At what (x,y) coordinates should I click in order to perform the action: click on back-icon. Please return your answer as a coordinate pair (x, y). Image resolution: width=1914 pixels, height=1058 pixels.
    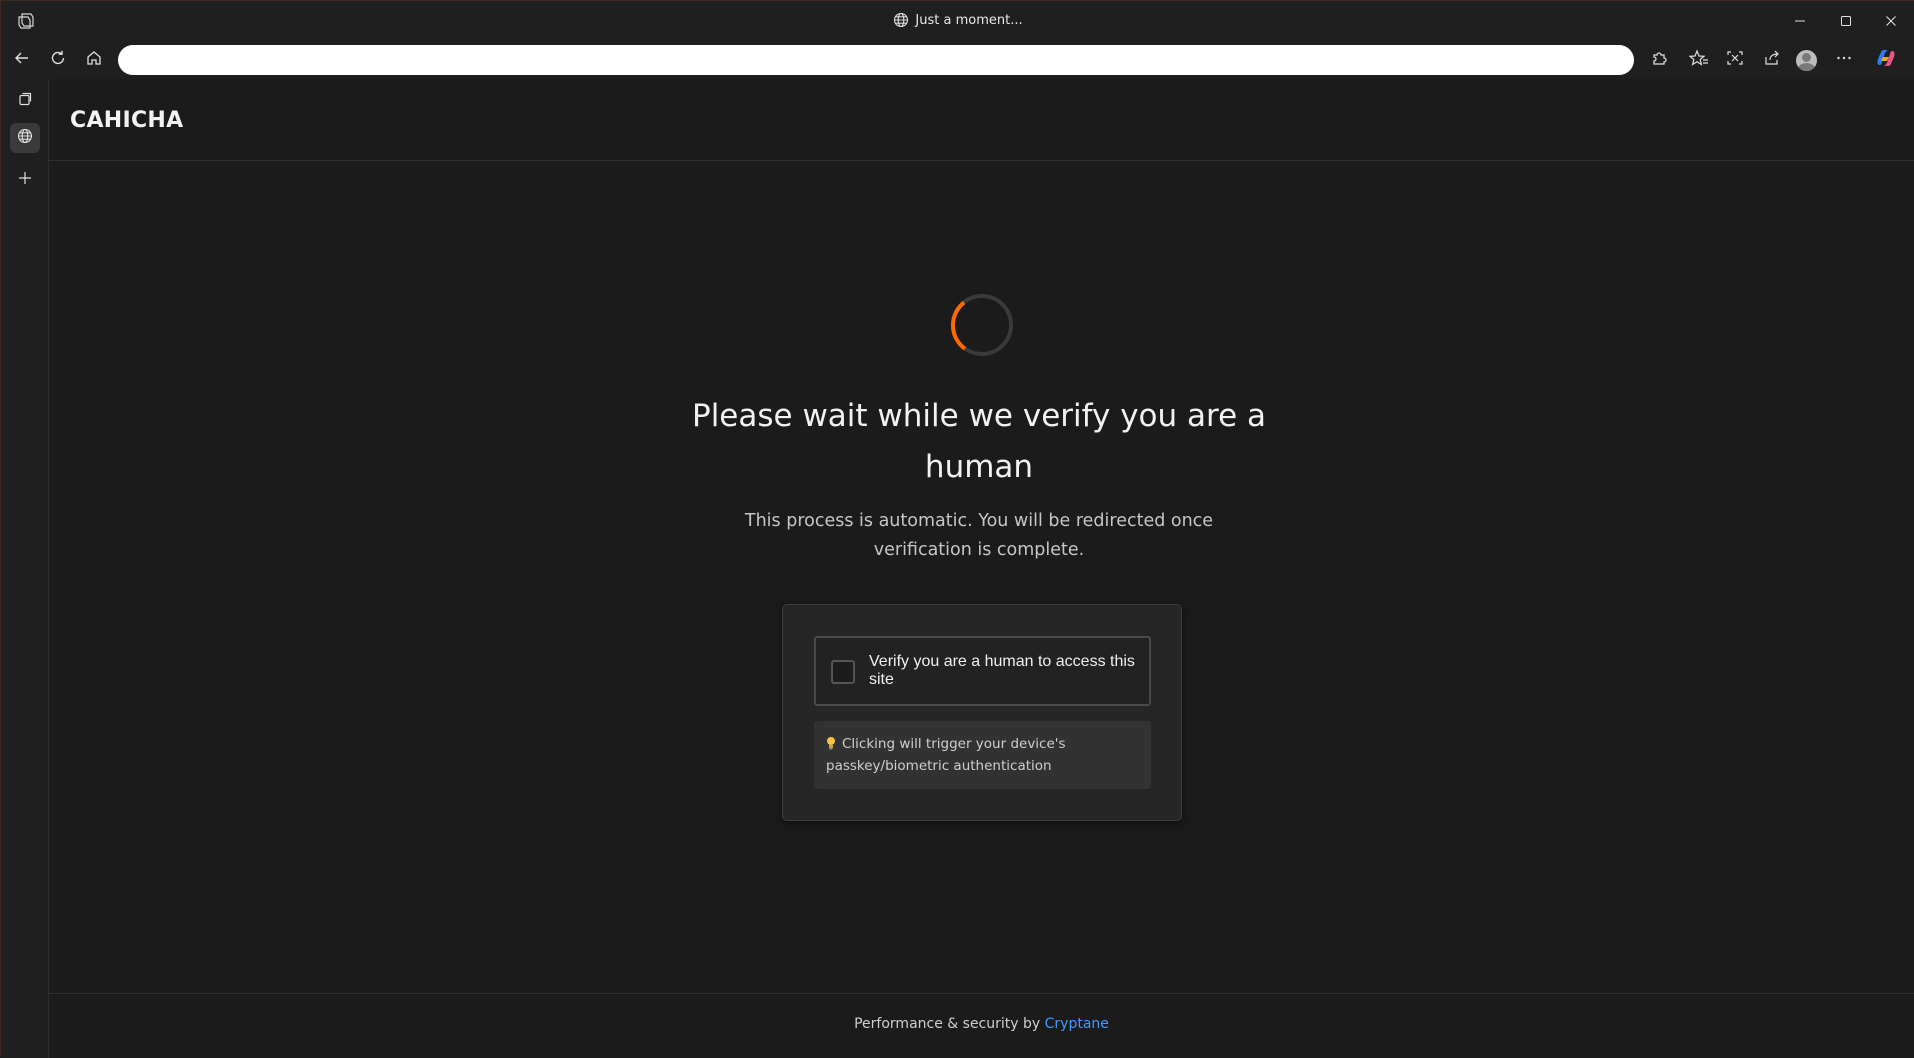
    Looking at the image, I should click on (22, 60).